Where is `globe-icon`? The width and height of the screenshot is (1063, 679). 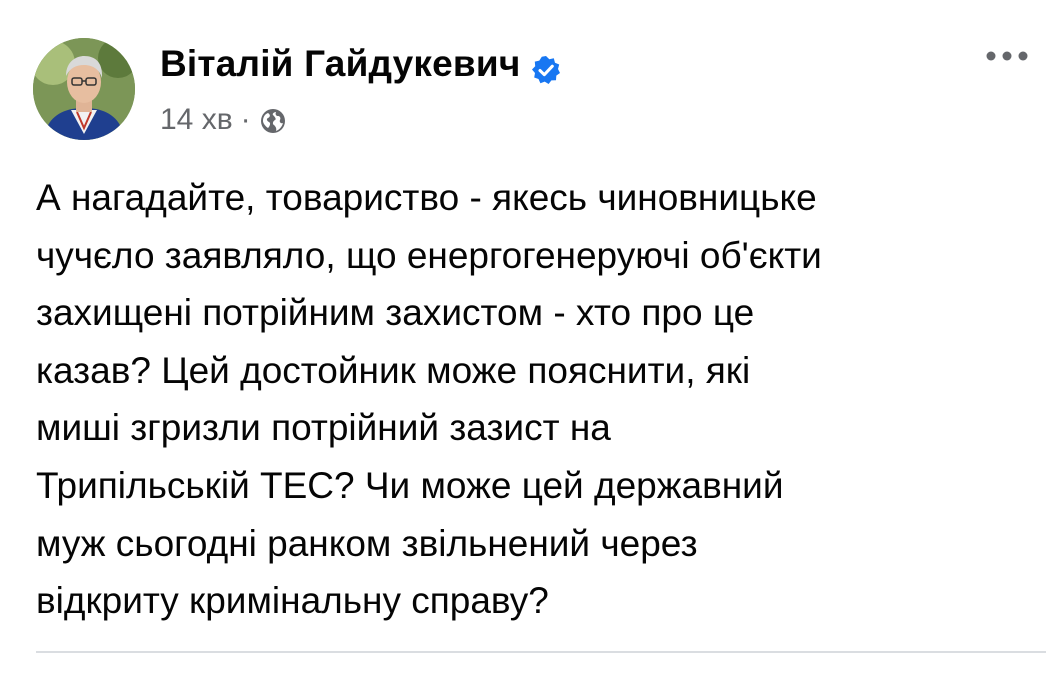
globe-icon is located at coordinates (273, 120).